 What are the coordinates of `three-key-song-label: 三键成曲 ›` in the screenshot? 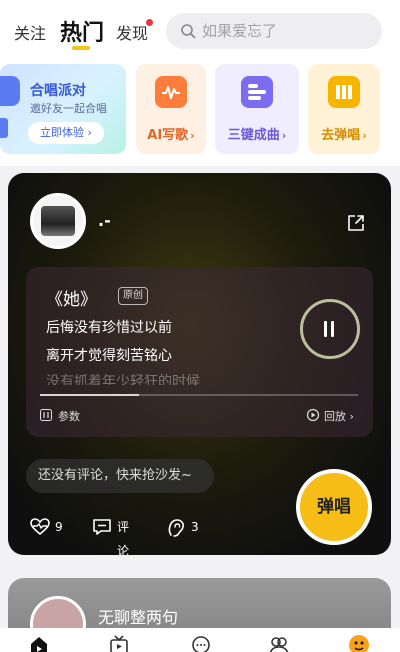 It's located at (257, 135).